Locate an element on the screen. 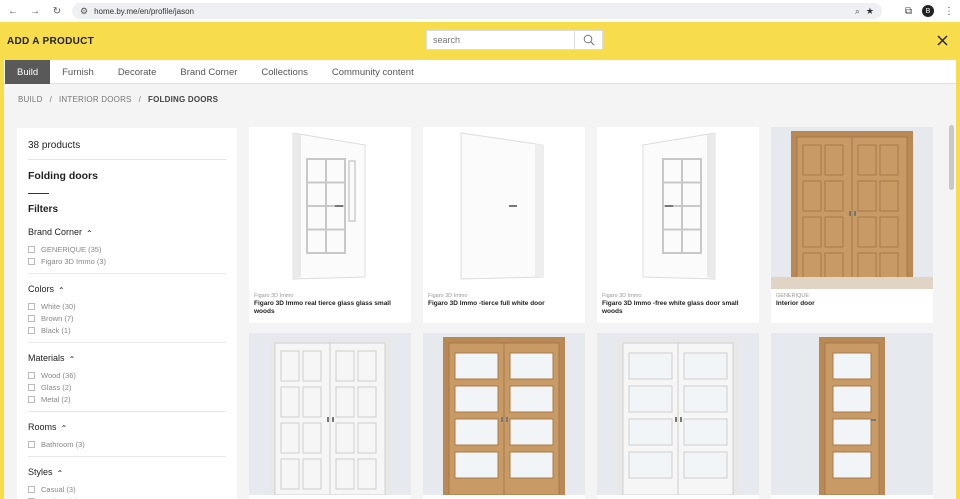  close-button is located at coordinates (942, 40).